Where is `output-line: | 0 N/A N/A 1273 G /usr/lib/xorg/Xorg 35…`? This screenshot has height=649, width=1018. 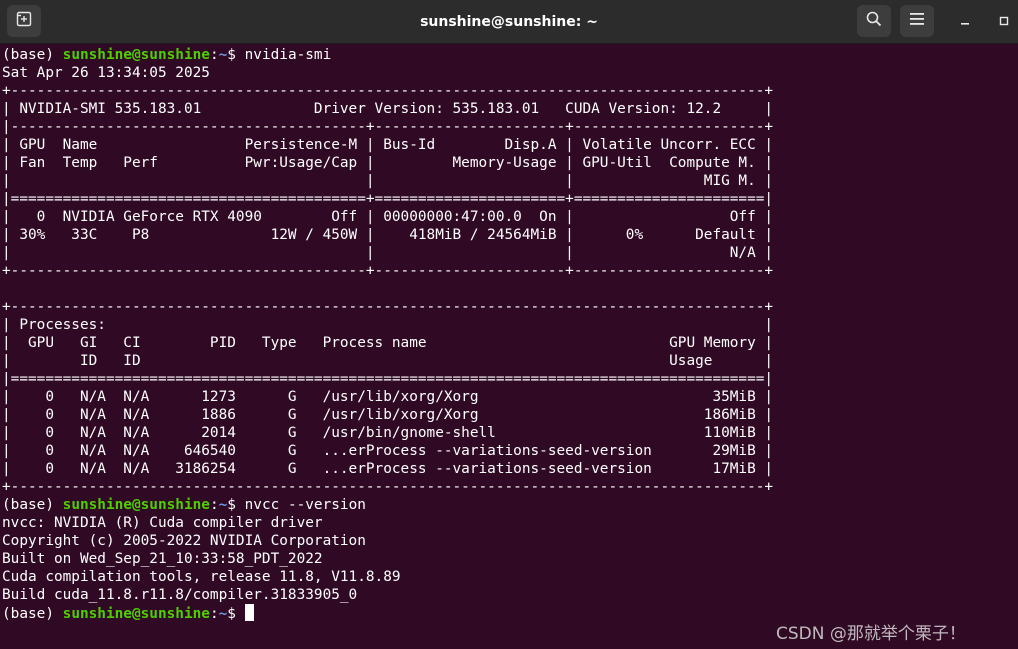
output-line: | 0 N/A N/A 1273 G /usr/lib/xorg/Xorg 35… is located at coordinates (388, 397).